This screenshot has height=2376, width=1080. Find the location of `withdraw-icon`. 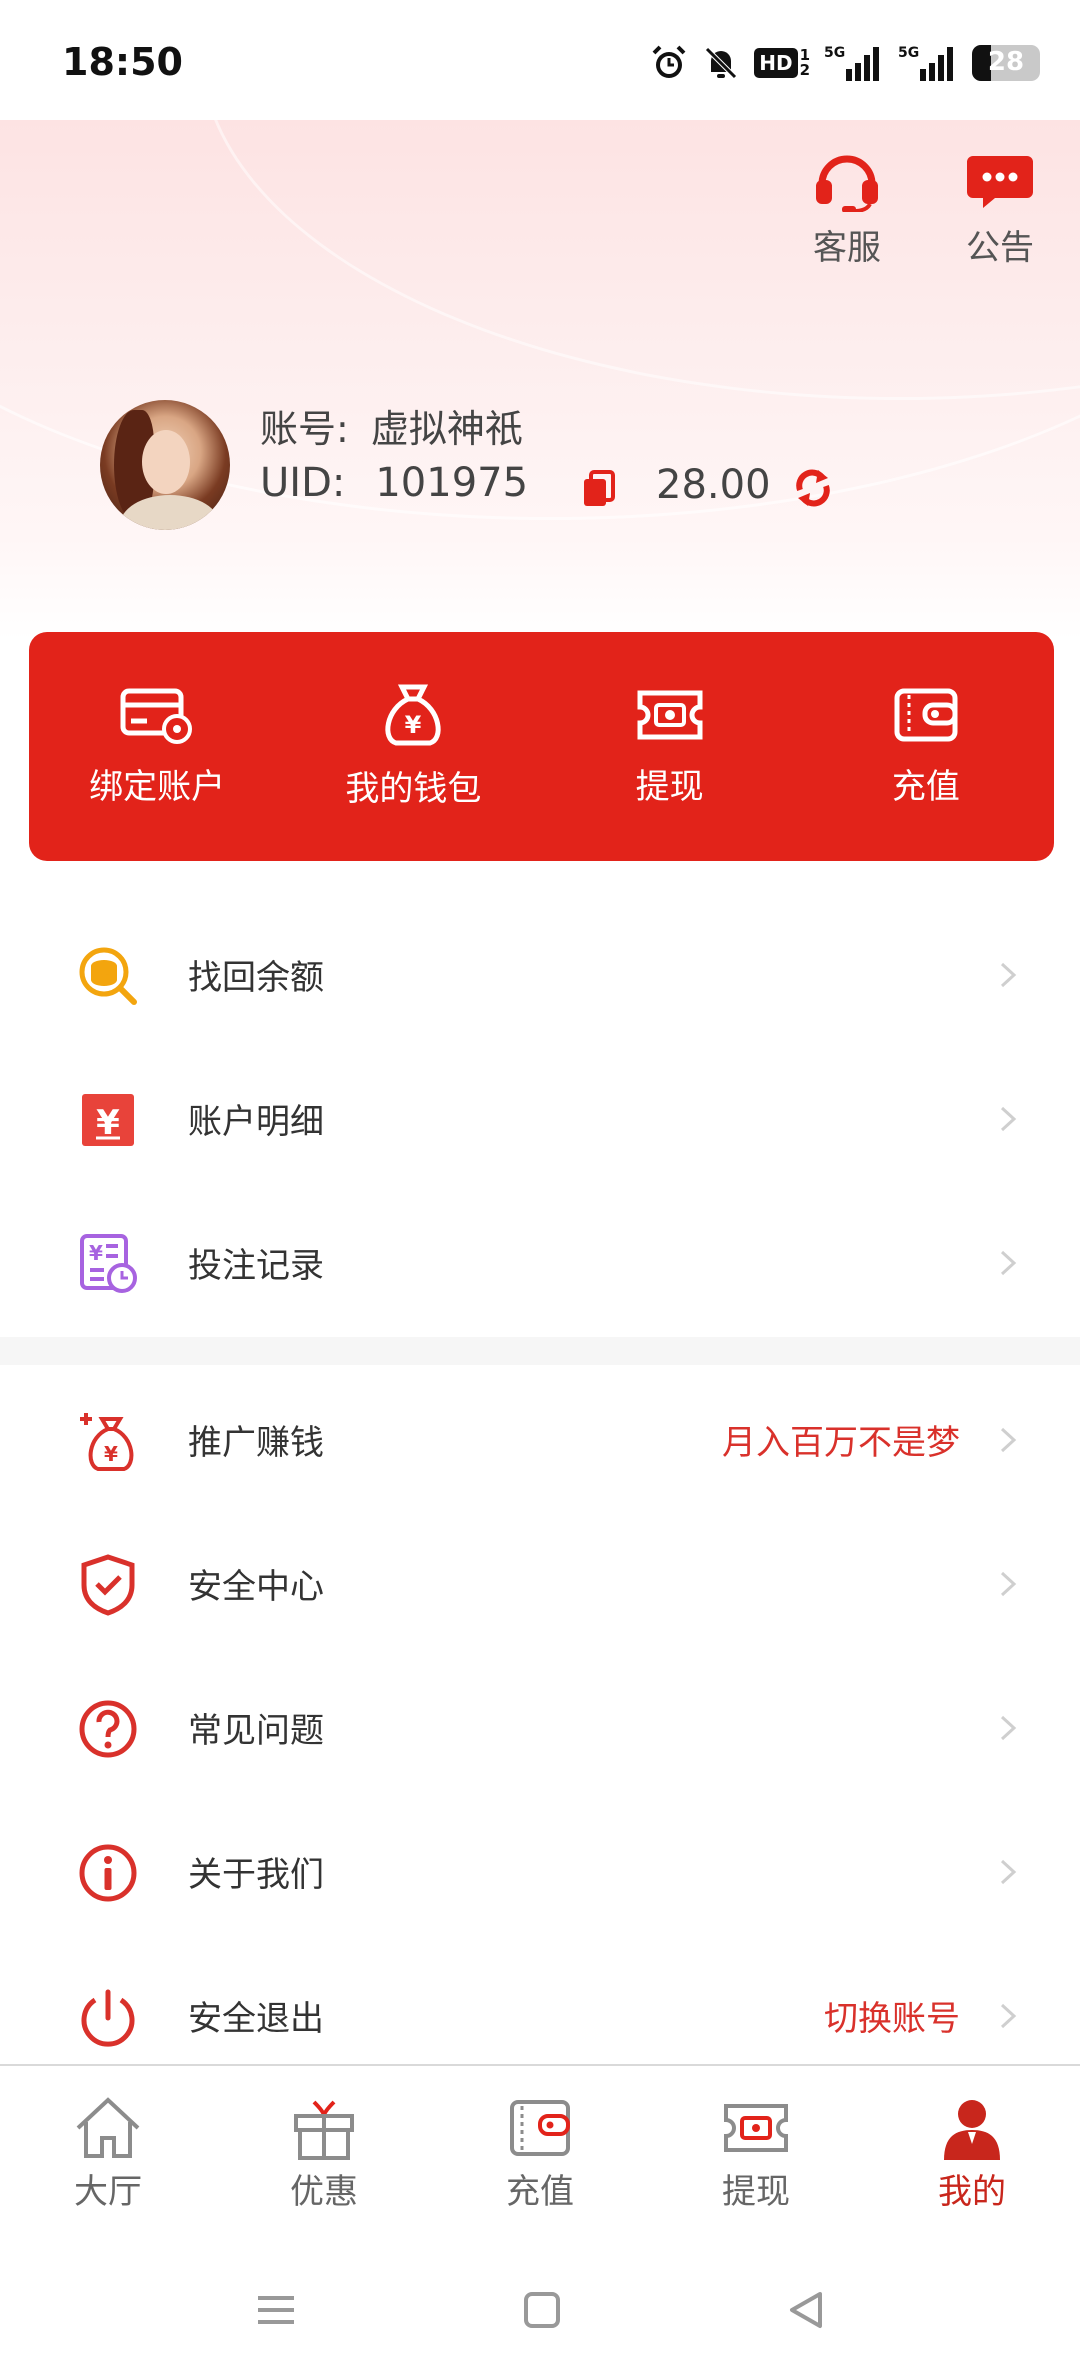

withdraw-icon is located at coordinates (756, 2128).